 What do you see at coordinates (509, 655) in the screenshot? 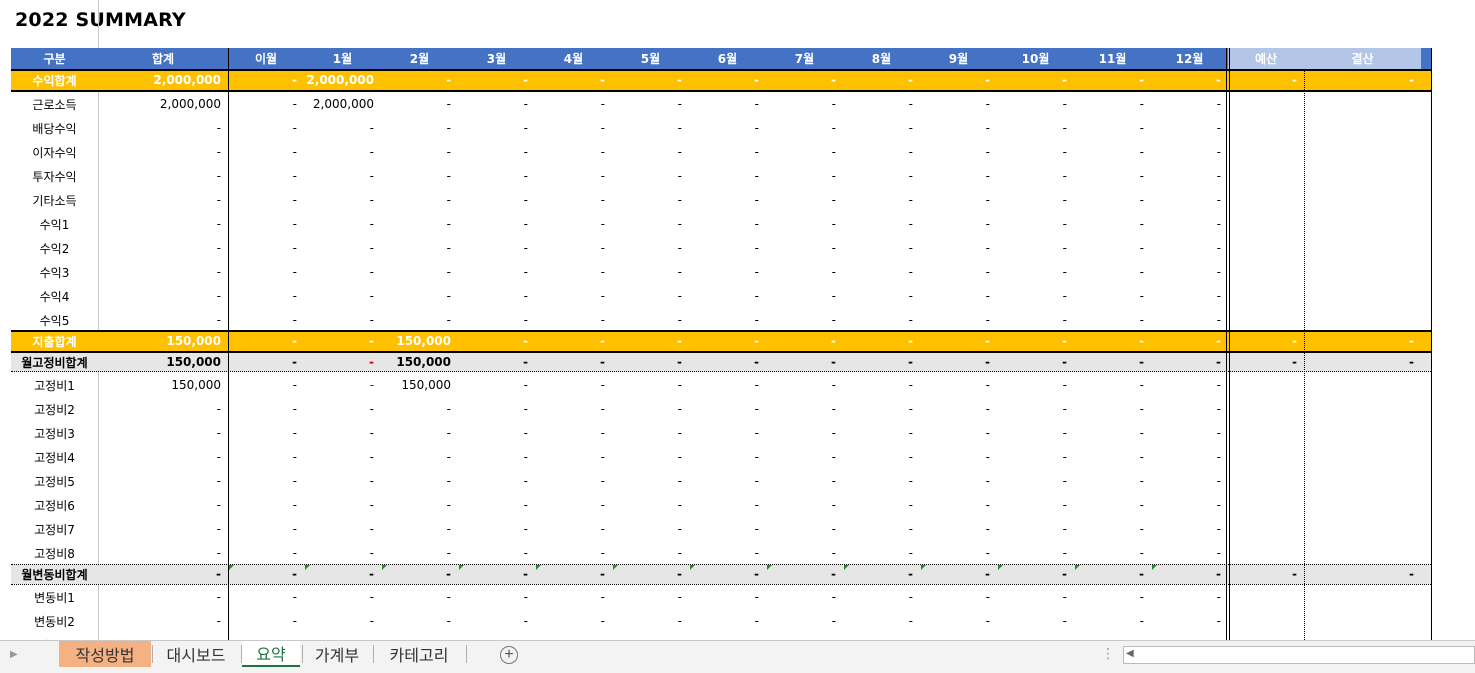
I see `add-sheet-button: +` at bounding box center [509, 655].